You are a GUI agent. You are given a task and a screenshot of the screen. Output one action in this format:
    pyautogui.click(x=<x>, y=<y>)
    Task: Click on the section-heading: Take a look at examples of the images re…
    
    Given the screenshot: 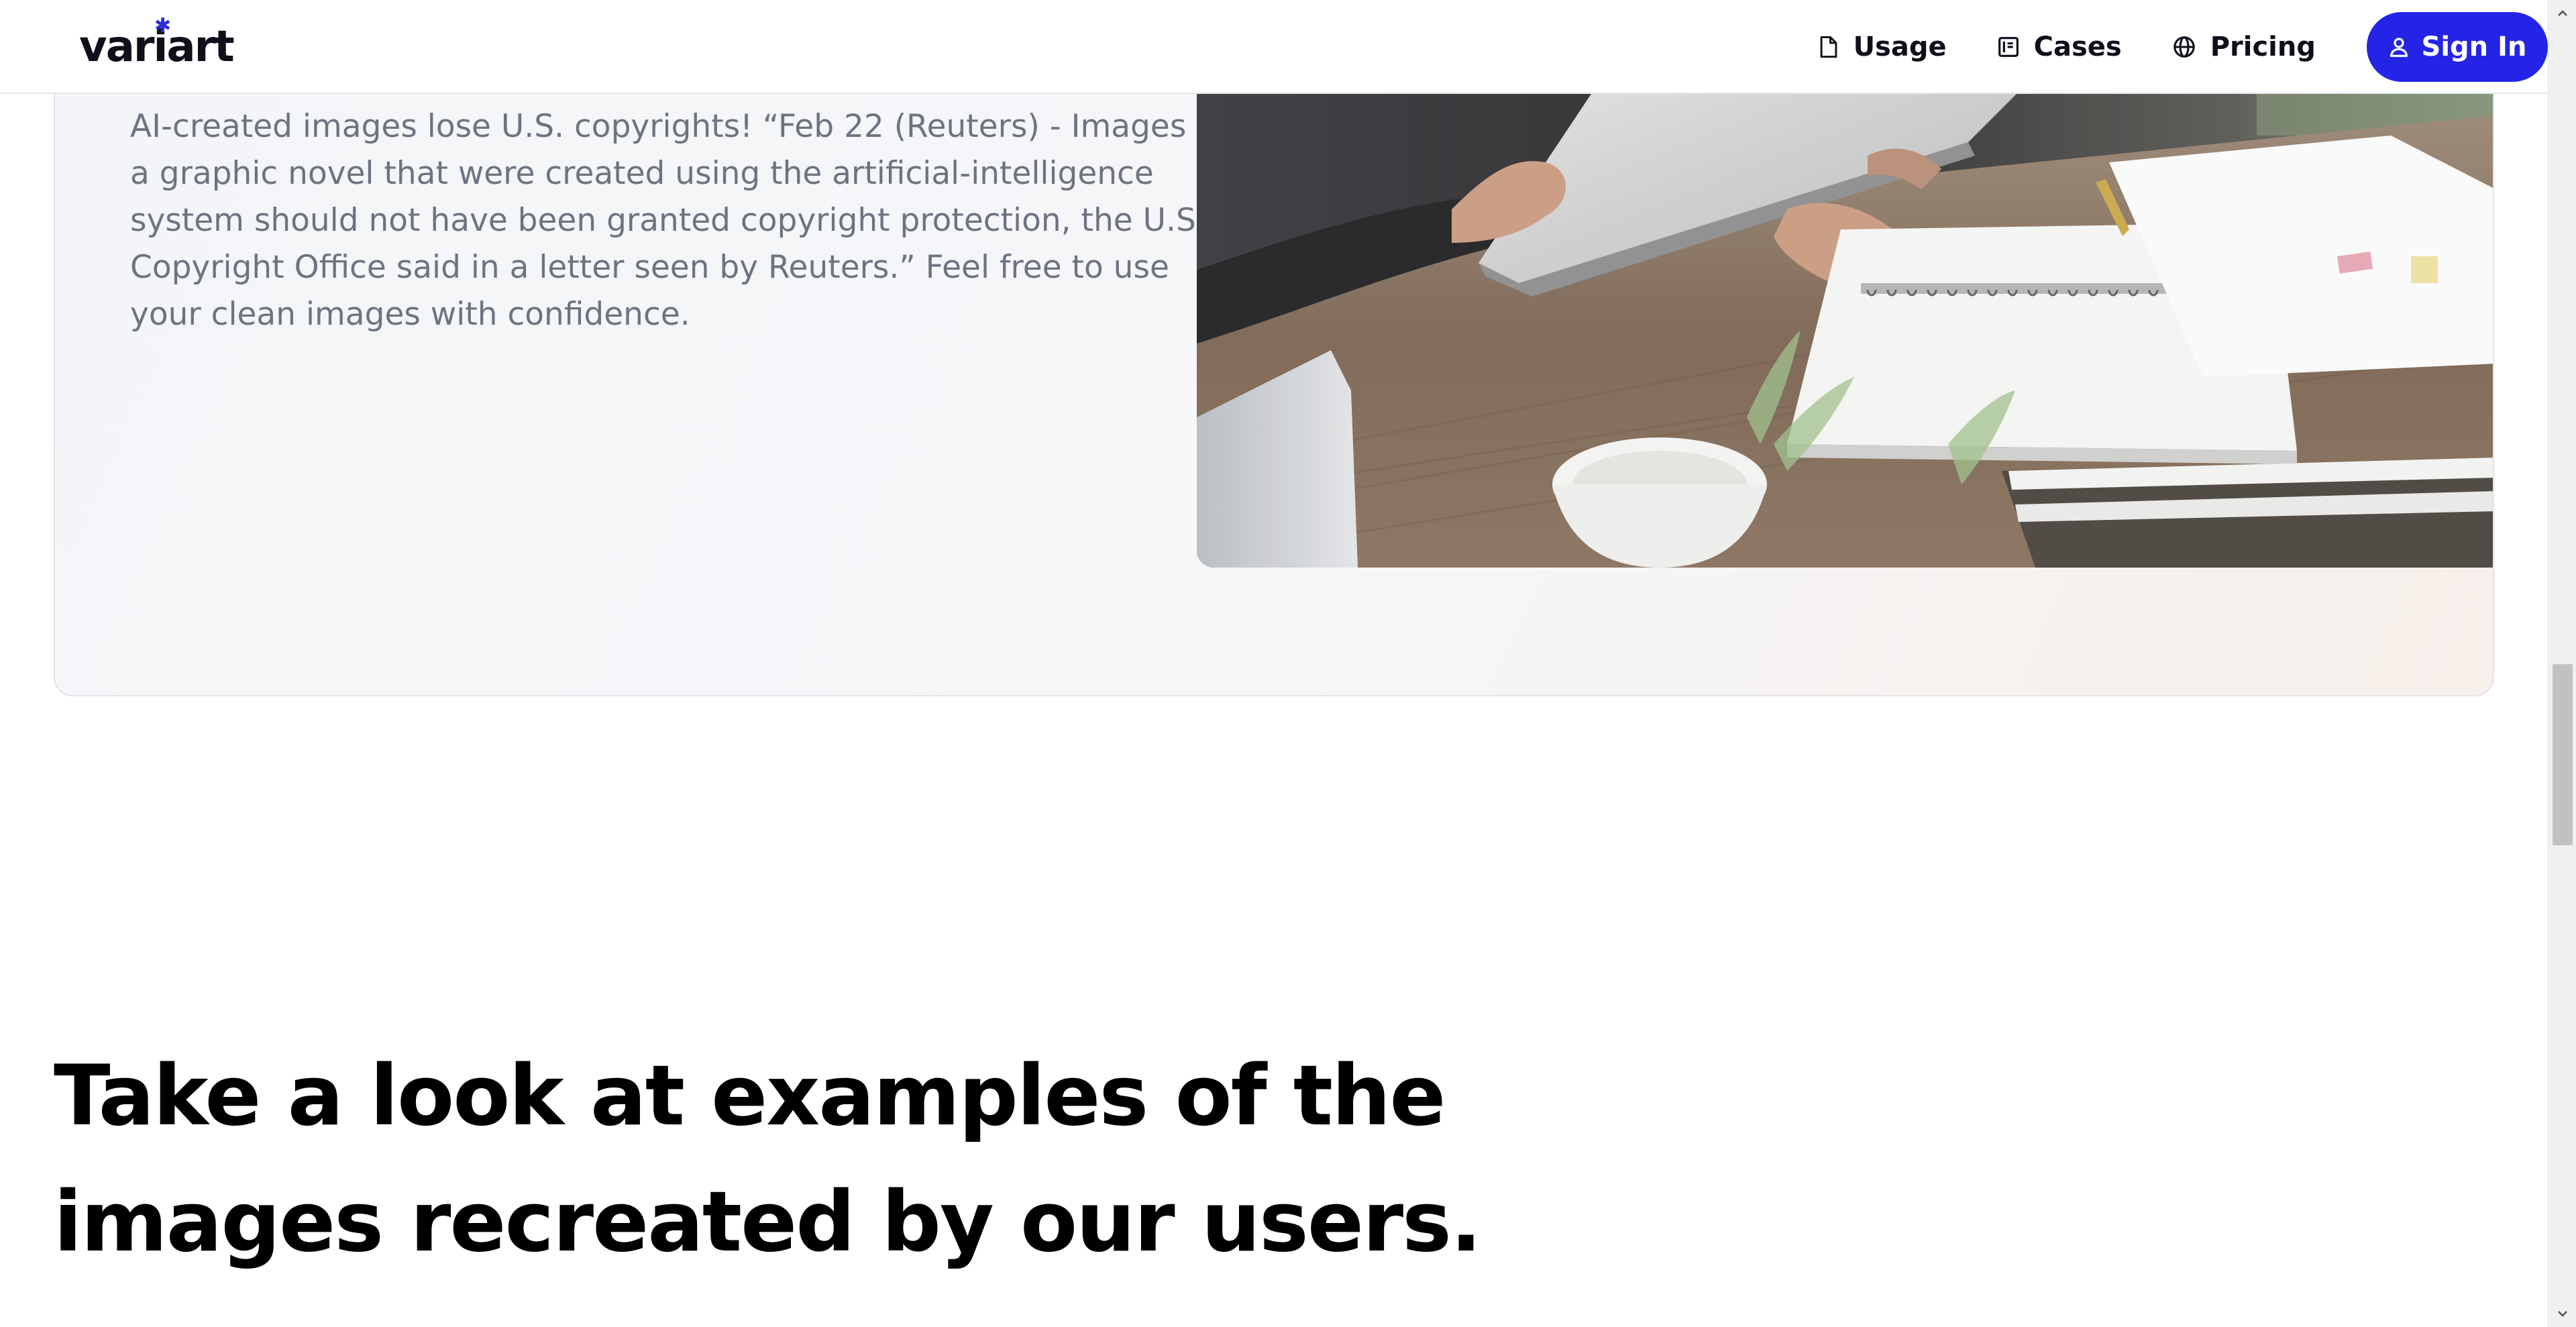 What is the action you would take?
    pyautogui.click(x=768, y=1159)
    